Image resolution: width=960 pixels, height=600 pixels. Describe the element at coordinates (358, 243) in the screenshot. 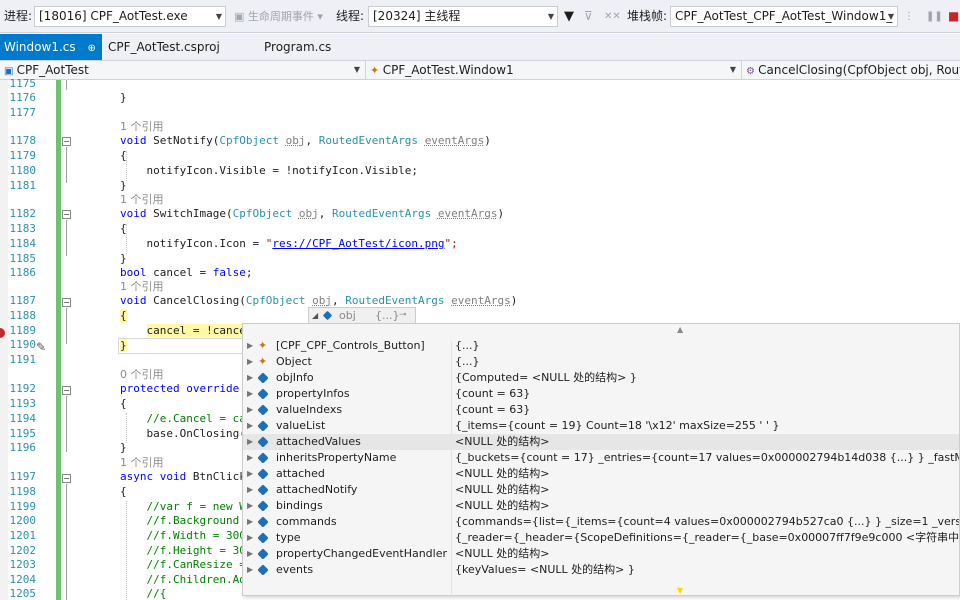

I see `resource-link: res://CPF_AotTest/icon.png` at that location.